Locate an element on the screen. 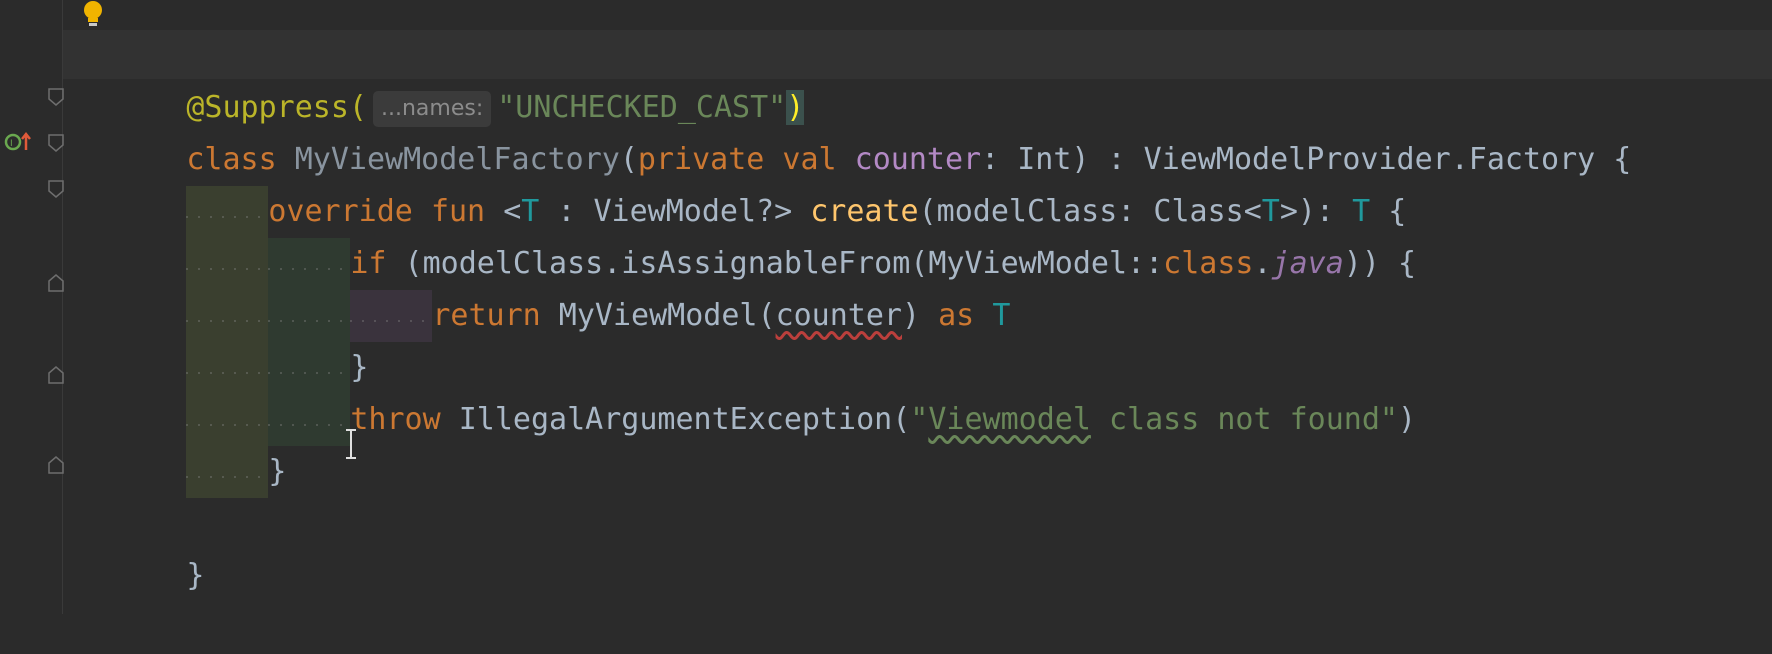  editor-gutter: I is located at coordinates (32, 307).